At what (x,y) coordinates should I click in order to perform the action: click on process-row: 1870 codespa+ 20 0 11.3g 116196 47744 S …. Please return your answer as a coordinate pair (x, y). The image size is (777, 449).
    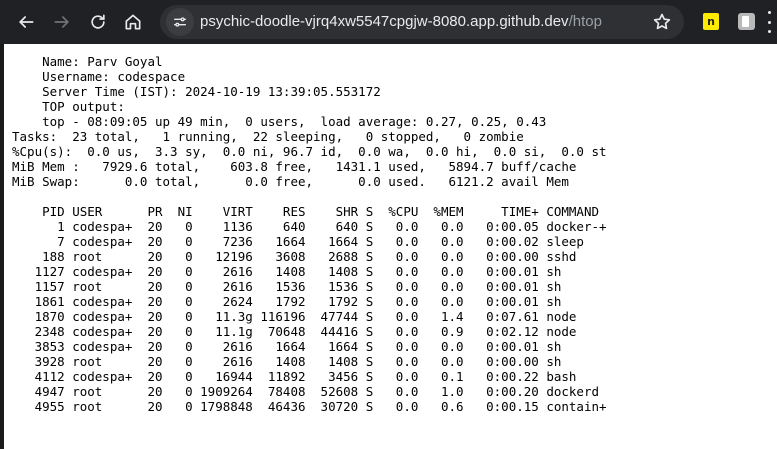
    Looking at the image, I should click on (294, 316).